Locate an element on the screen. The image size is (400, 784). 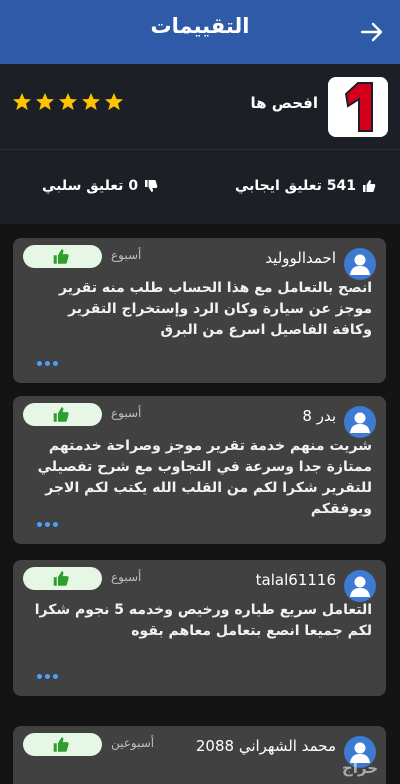
review-author: احمدالووليد is located at coordinates (300, 258).